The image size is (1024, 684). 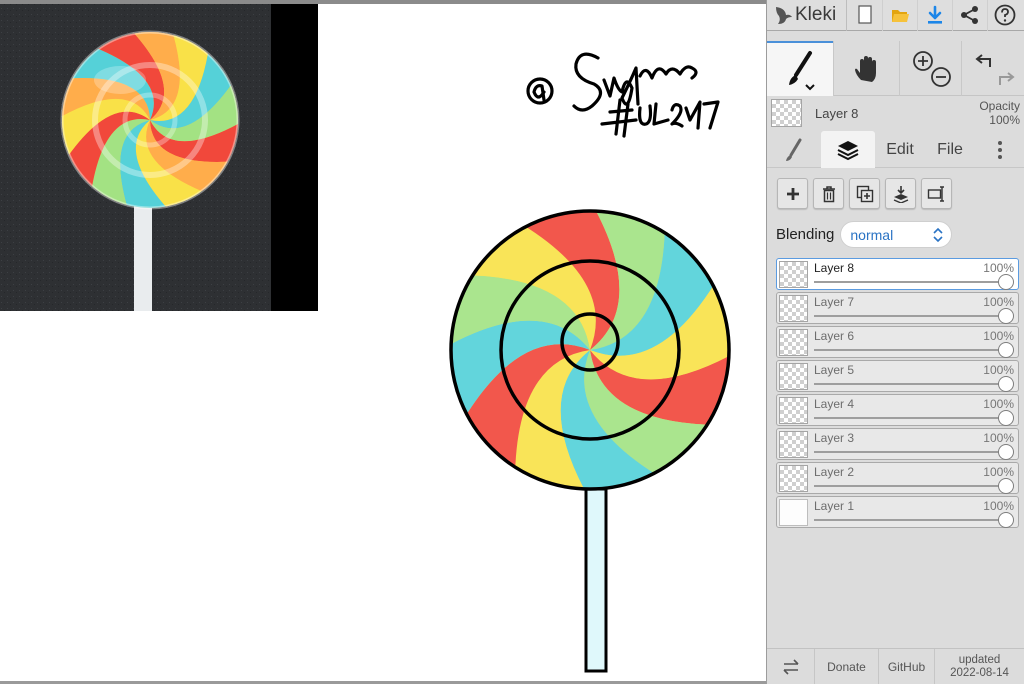 I want to click on add-layer-button, so click(x=792, y=193).